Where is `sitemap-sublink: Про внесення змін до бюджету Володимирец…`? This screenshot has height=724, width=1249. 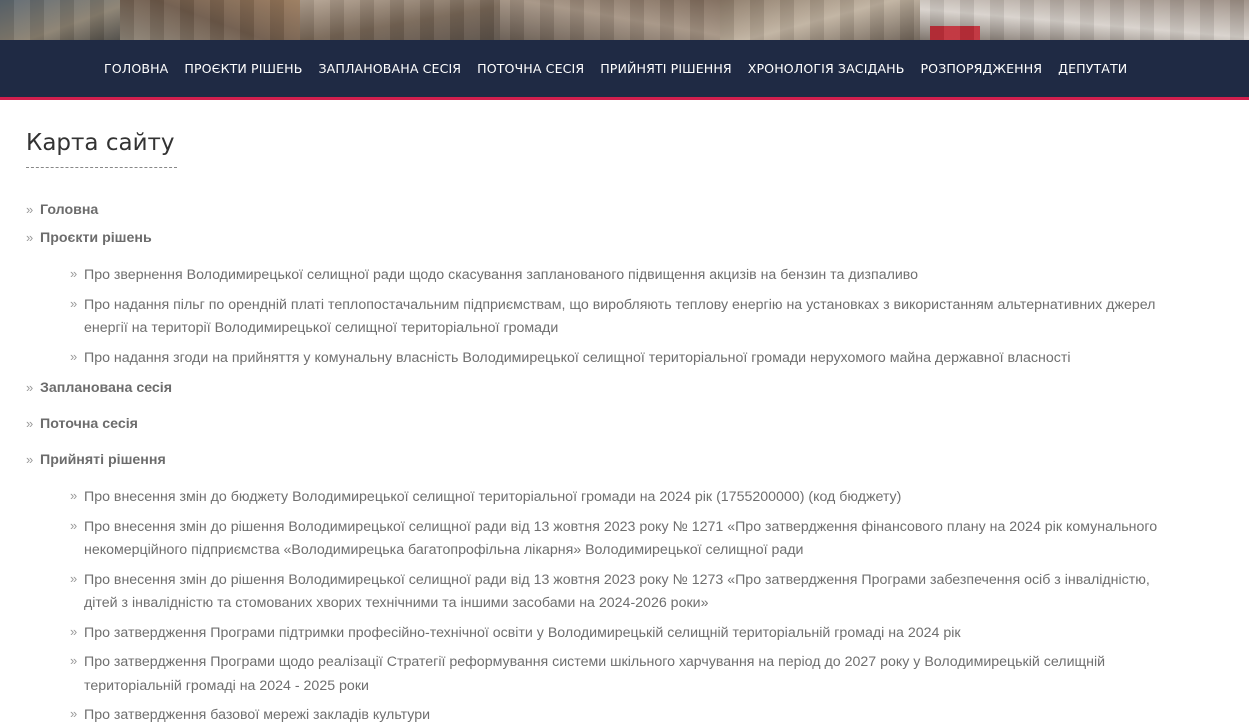 sitemap-sublink: Про внесення змін до бюджету Володимирец… is located at coordinates (492, 498).